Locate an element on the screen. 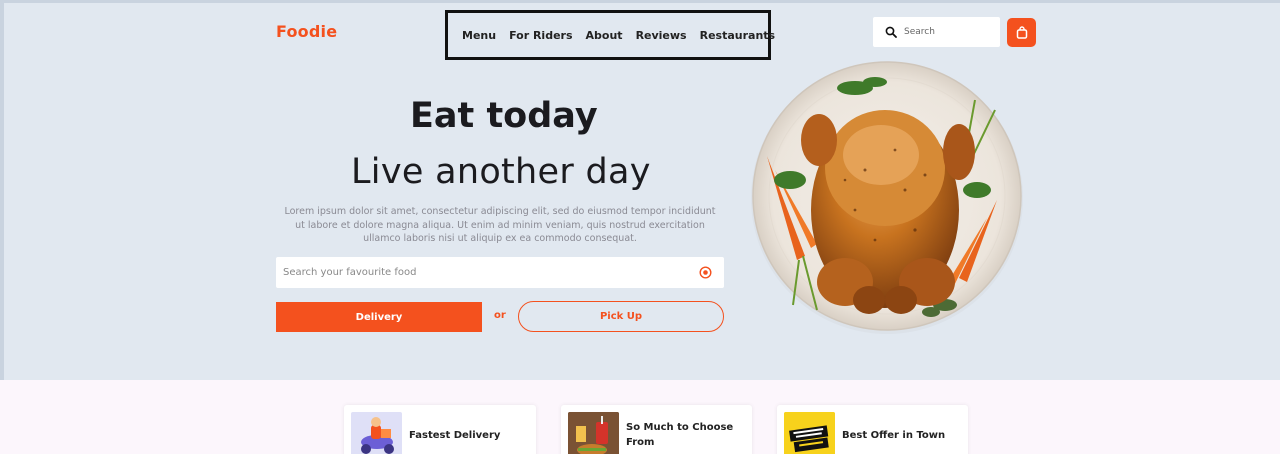  roast-chicken is located at coordinates (888, 212).